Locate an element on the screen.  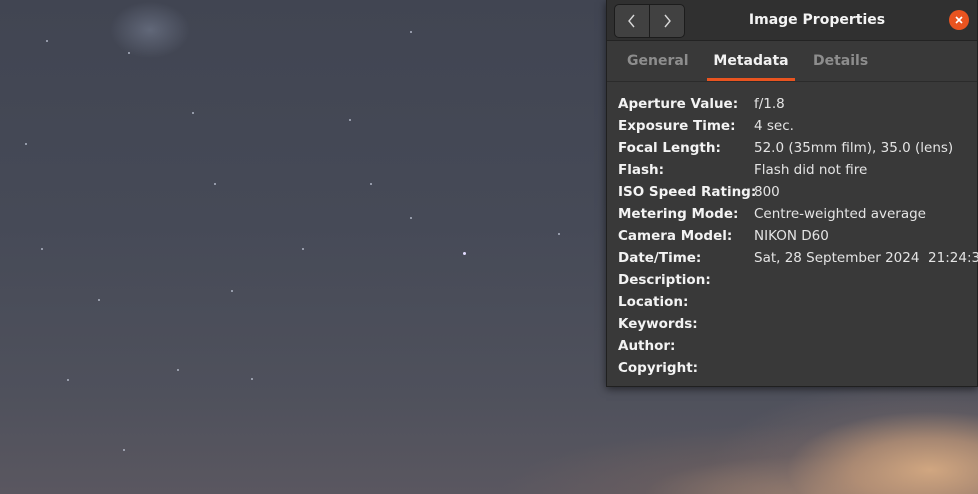
chevron-right-icon is located at coordinates (667, 21).